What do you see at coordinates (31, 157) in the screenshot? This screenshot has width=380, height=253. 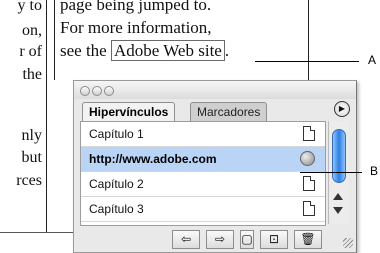 I see `left-column-line: but` at bounding box center [31, 157].